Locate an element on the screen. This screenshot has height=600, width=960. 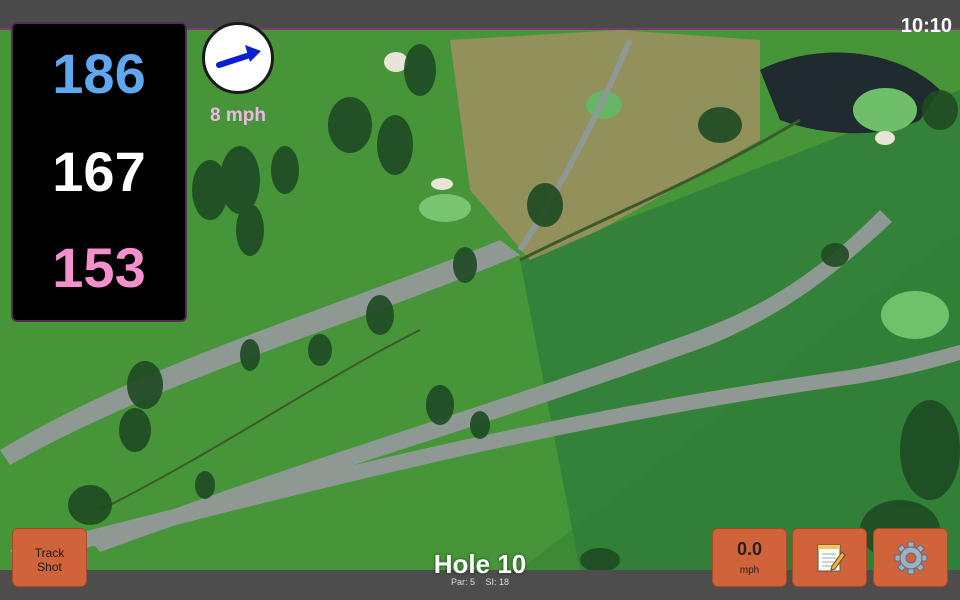
speed-value: 0.0 is located at coordinates (749, 549).